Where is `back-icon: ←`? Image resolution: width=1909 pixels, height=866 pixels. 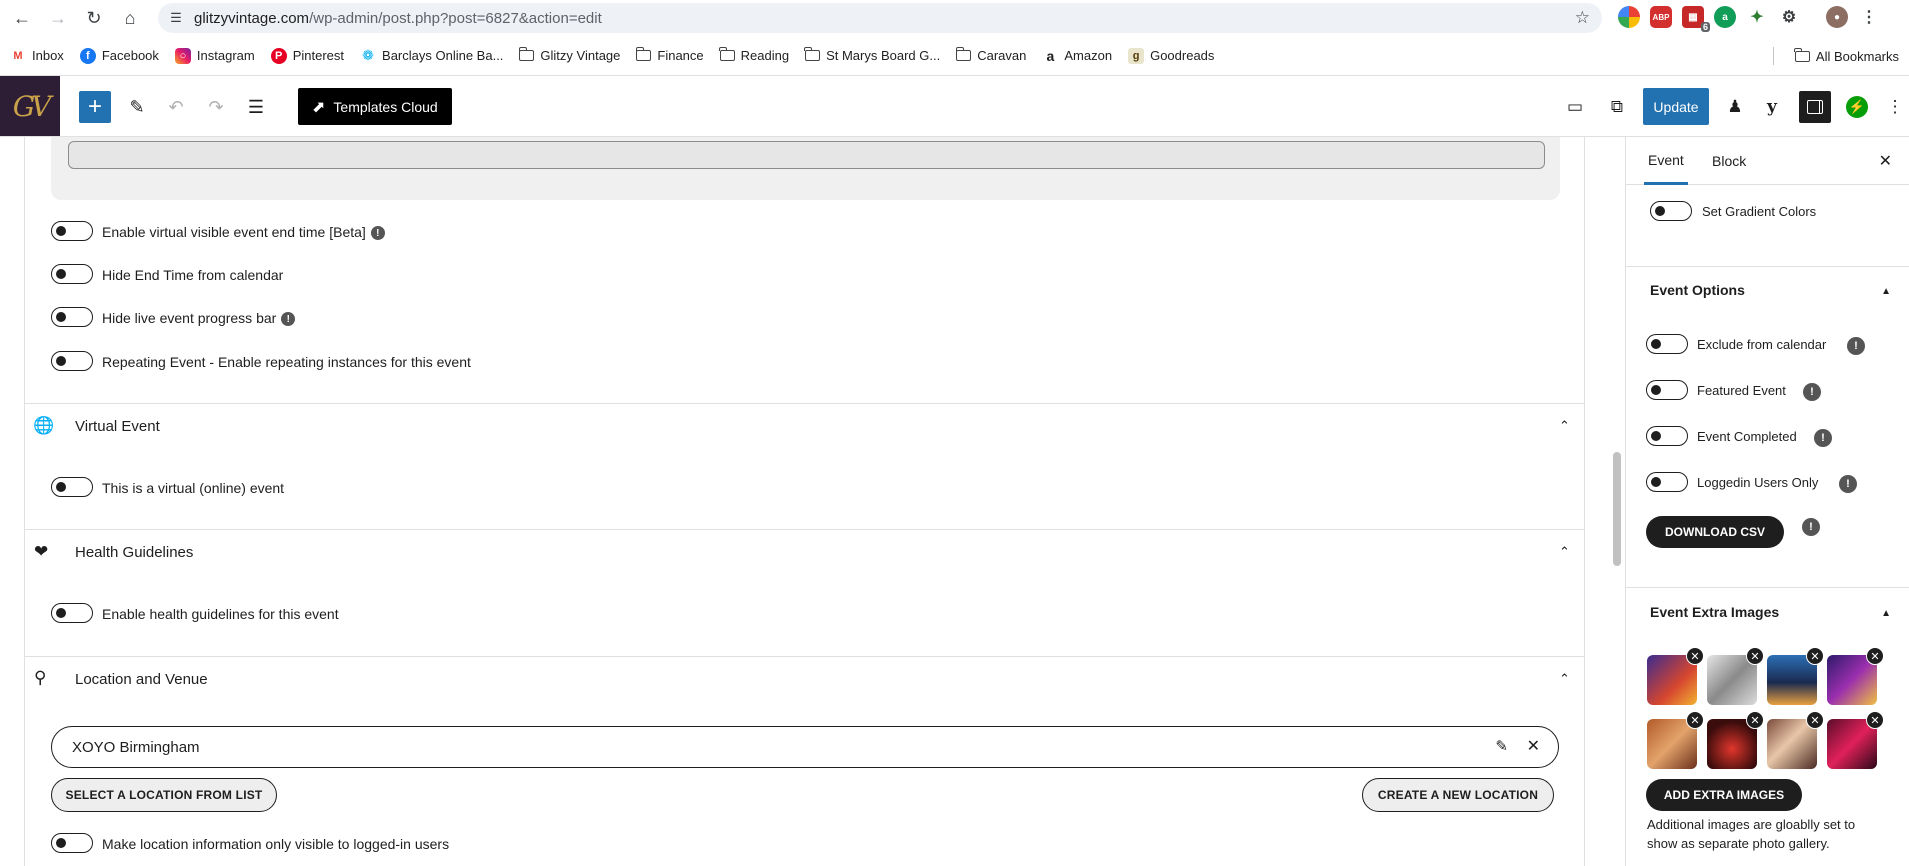
back-icon: ← is located at coordinates (22, 18).